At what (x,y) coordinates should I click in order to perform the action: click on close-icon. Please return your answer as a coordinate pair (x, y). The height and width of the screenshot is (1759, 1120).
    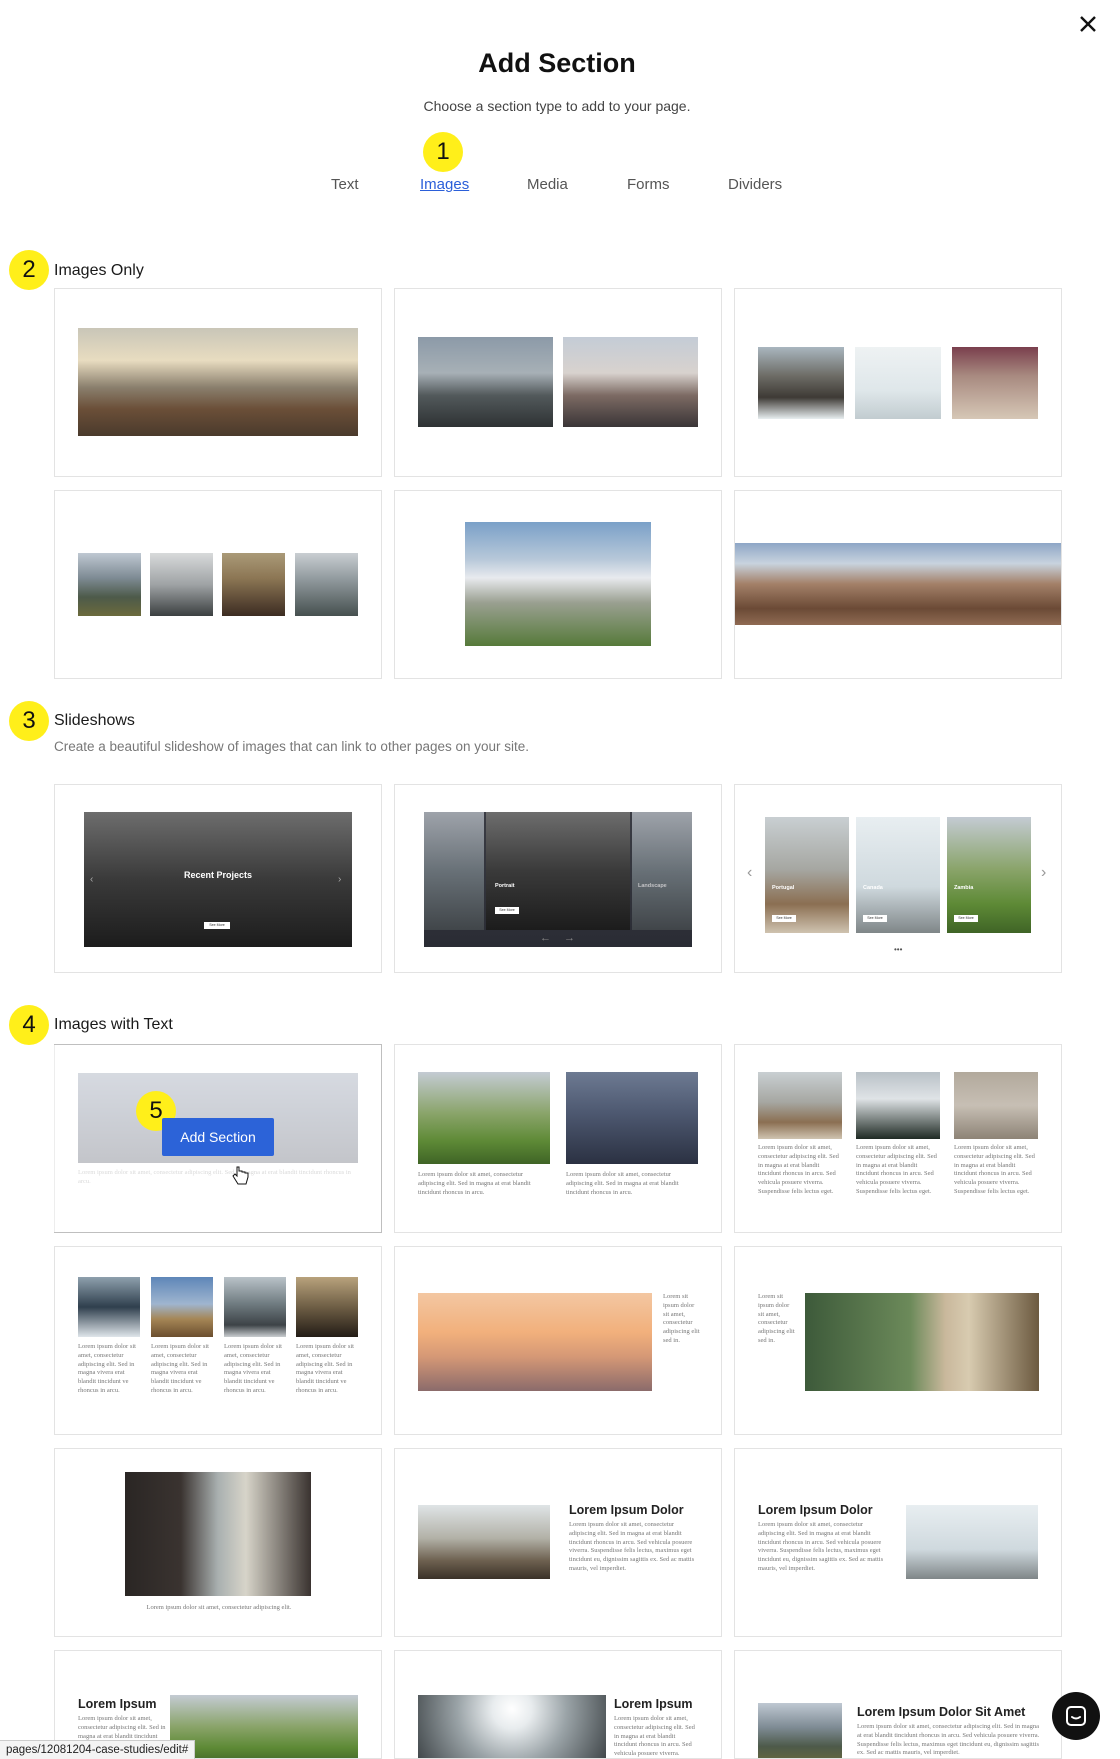
    Looking at the image, I should click on (1088, 24).